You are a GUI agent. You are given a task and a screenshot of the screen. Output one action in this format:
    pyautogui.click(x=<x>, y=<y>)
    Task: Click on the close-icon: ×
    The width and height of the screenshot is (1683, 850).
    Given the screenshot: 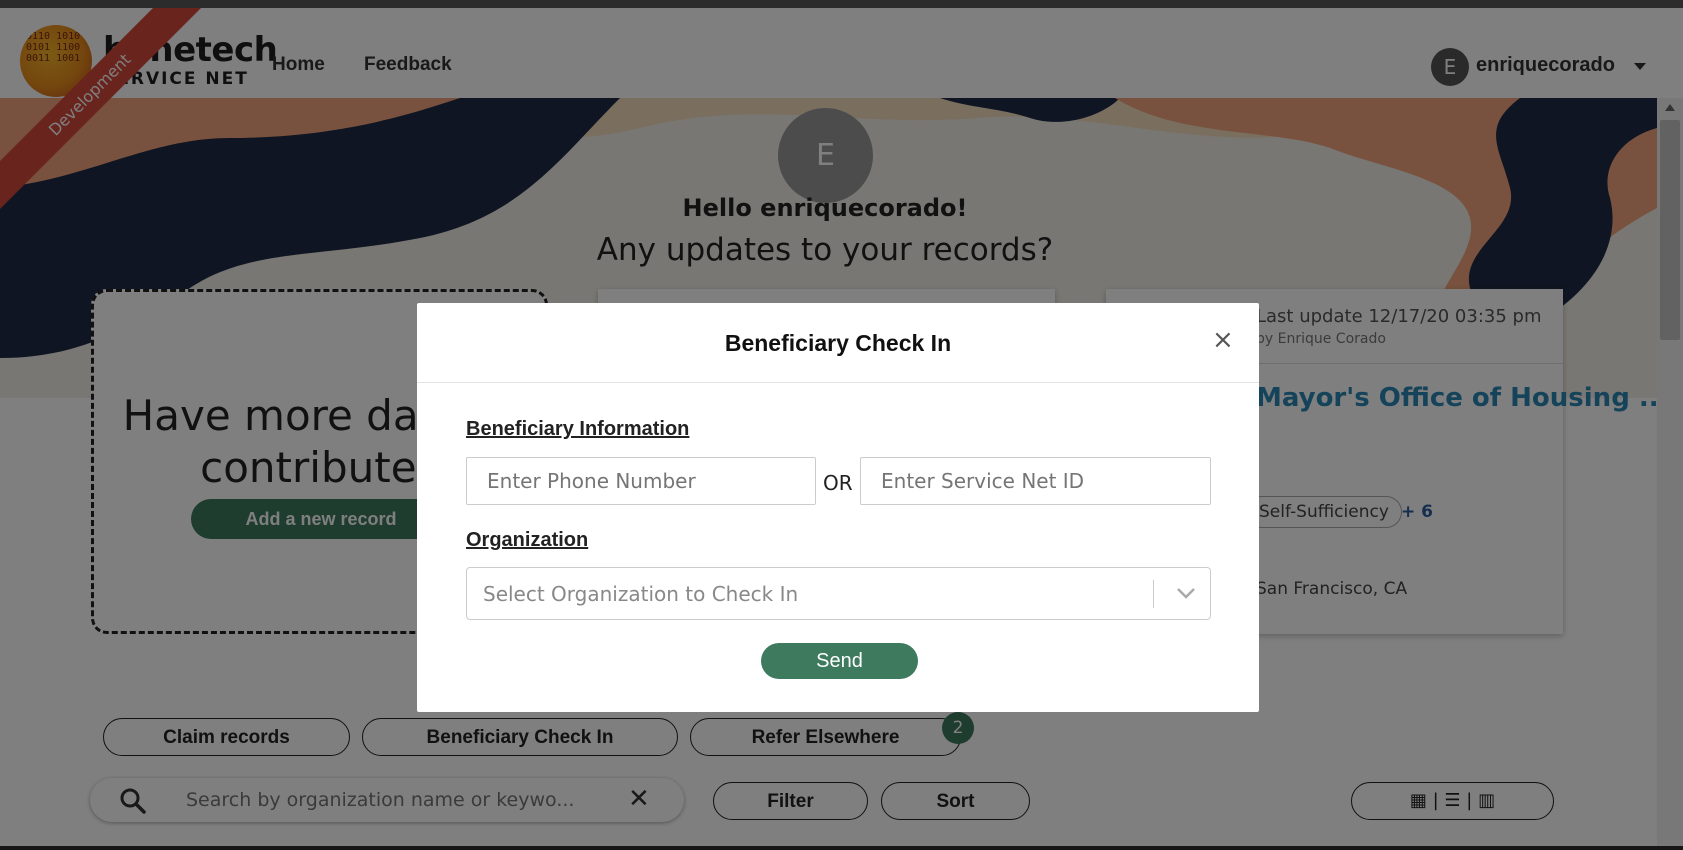 What is the action you would take?
    pyautogui.click(x=1223, y=340)
    